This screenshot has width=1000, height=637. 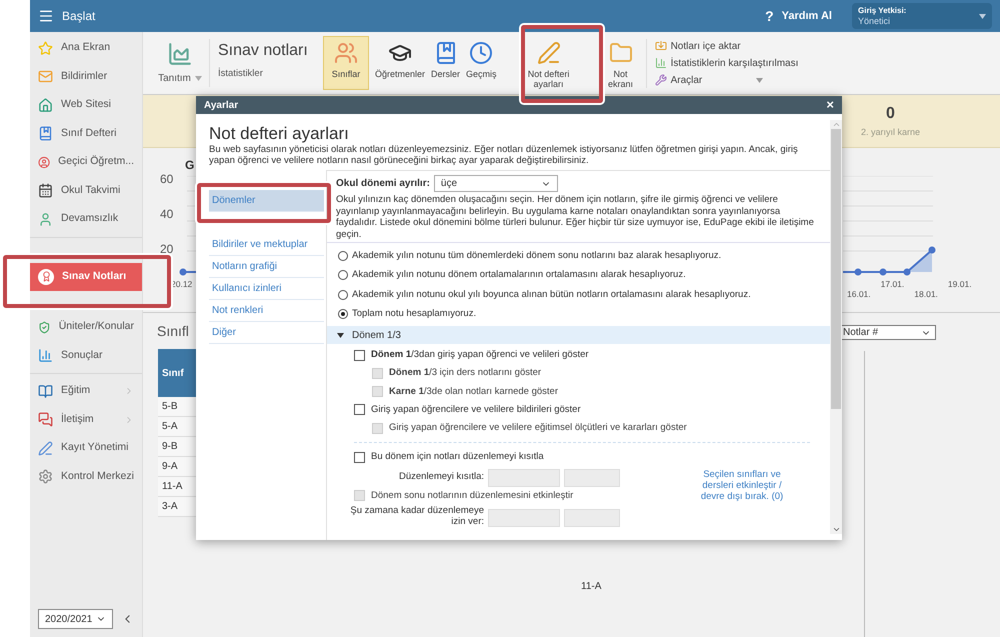 What do you see at coordinates (266, 311) in the screenshot?
I see `settings-nav-item: Not renkleri` at bounding box center [266, 311].